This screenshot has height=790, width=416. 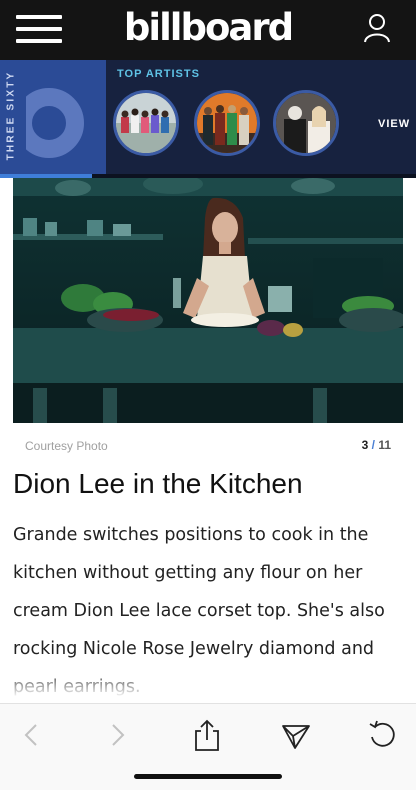 I want to click on gallery-title: Dion Lee in the Kitchen, so click(x=158, y=483).